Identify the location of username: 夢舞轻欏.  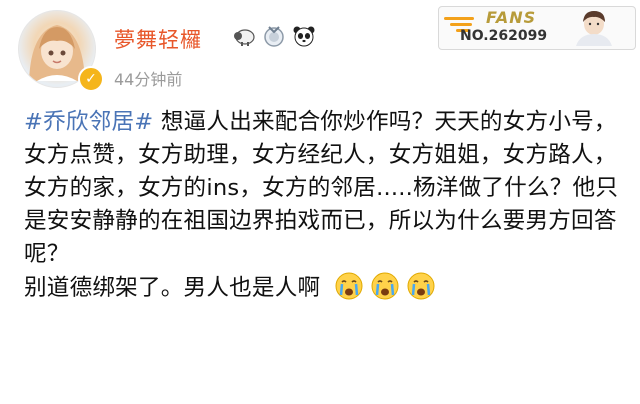
(158, 39).